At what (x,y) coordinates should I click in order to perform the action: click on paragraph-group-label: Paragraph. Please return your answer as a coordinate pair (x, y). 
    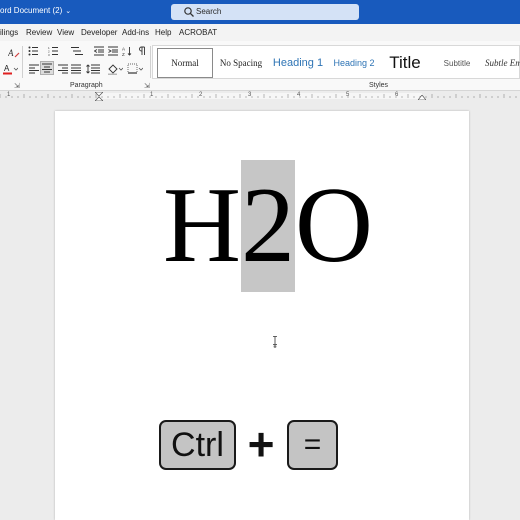
    Looking at the image, I should click on (86, 85).